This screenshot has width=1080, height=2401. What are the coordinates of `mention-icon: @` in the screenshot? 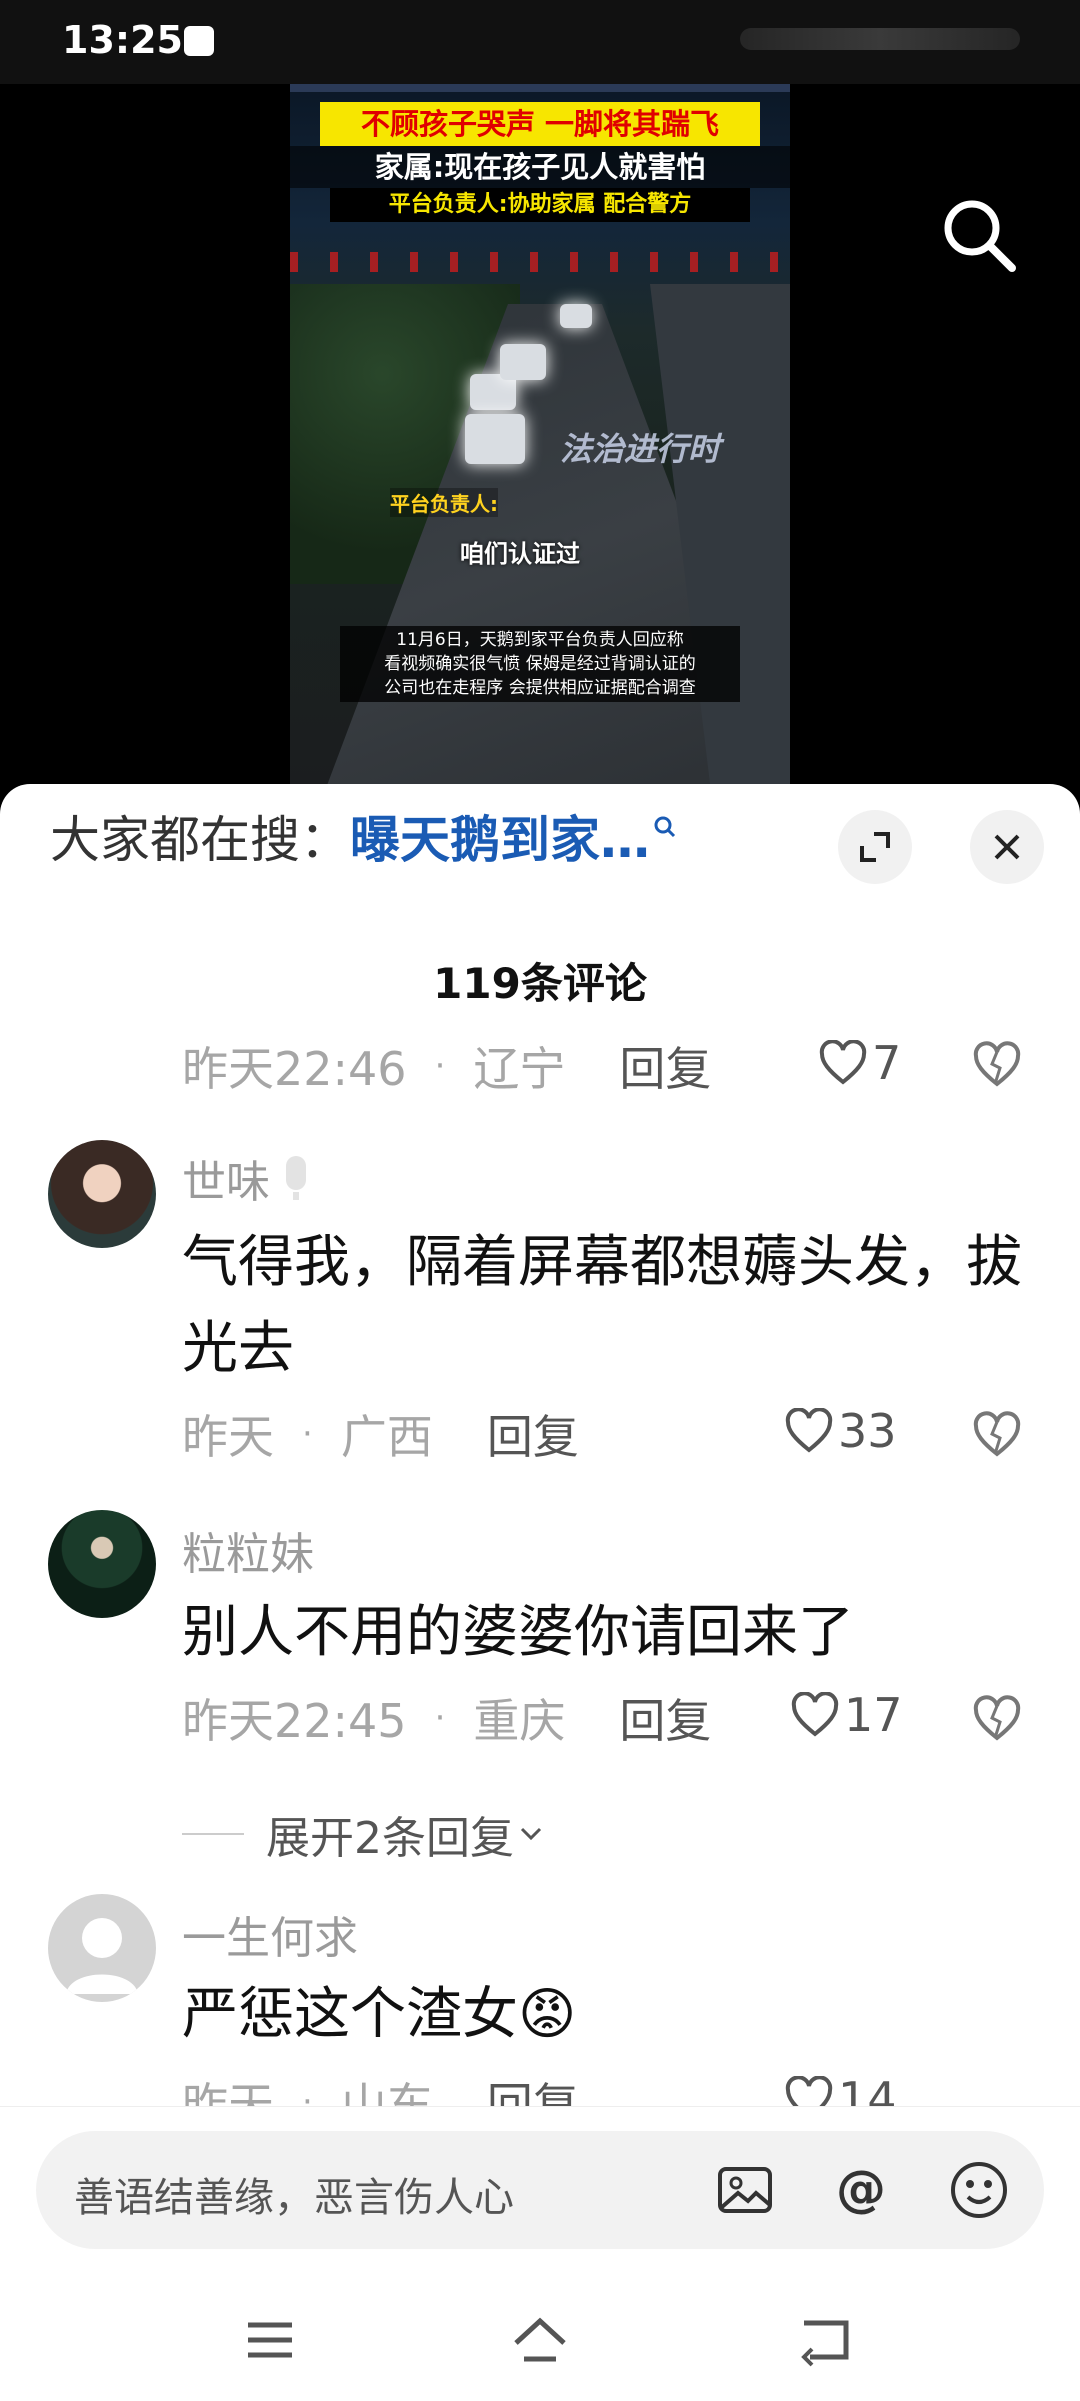 It's located at (861, 2190).